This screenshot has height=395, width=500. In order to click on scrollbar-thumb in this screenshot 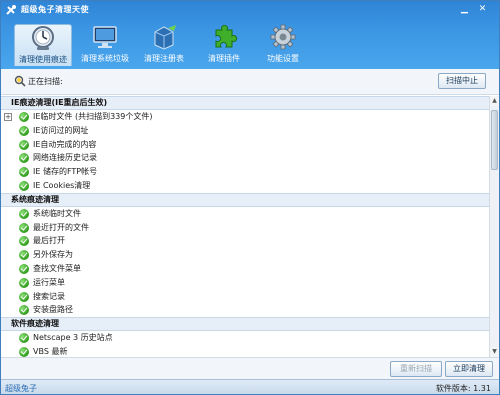, I will do `click(494, 140)`.